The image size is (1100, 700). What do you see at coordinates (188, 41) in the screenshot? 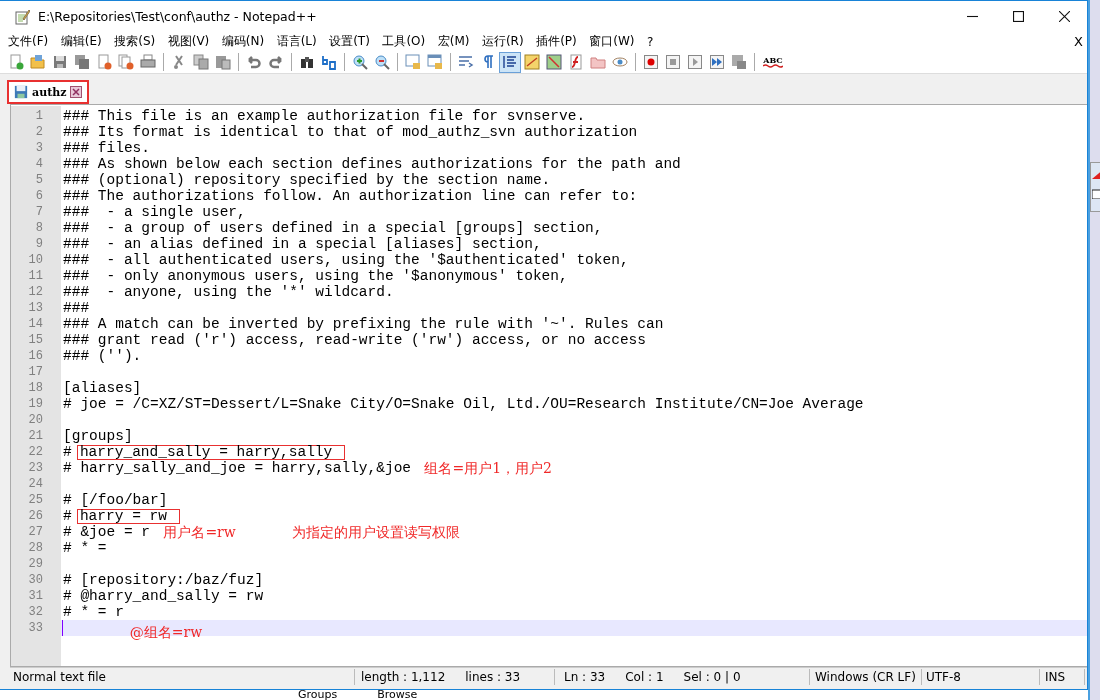
I see `menu-item: 视图(V)` at bounding box center [188, 41].